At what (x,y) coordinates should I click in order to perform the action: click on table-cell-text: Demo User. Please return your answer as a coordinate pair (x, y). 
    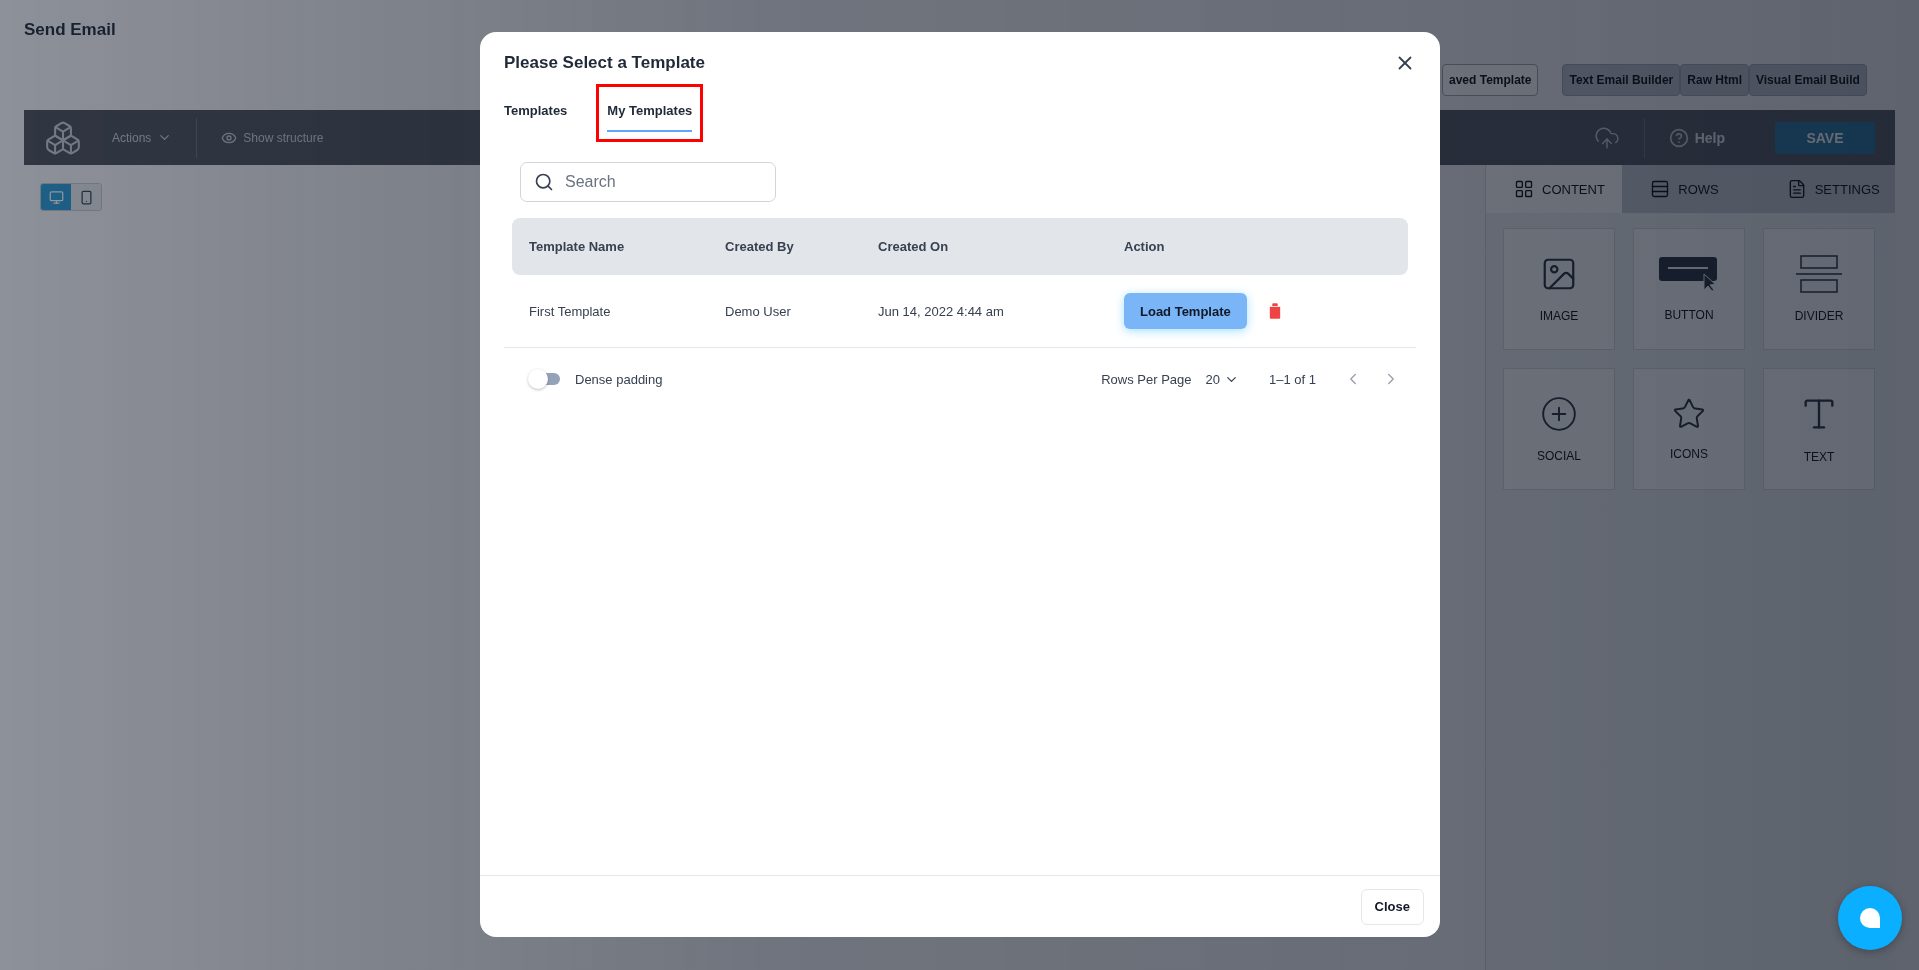
    Looking at the image, I should click on (758, 311).